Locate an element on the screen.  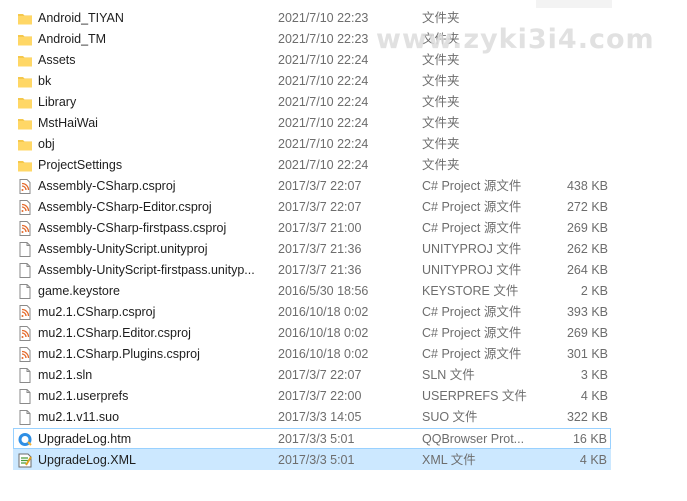
file-row: mu2.1.sln 2017/3/7 22:07 SLN 文件 3 KB is located at coordinates (343, 375).